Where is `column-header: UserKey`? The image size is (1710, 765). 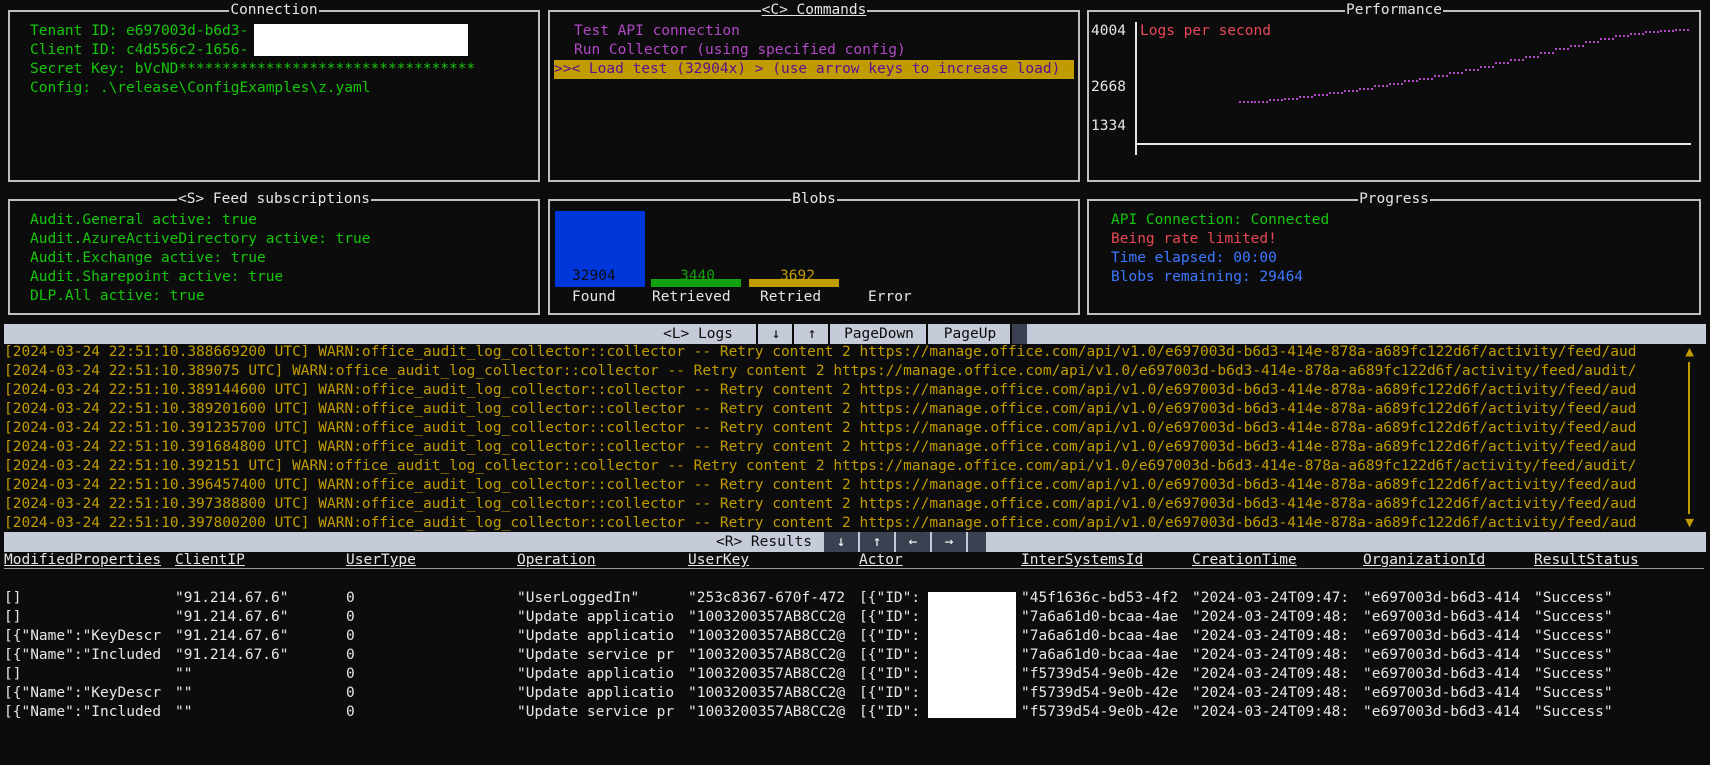 column-header: UserKey is located at coordinates (718, 560).